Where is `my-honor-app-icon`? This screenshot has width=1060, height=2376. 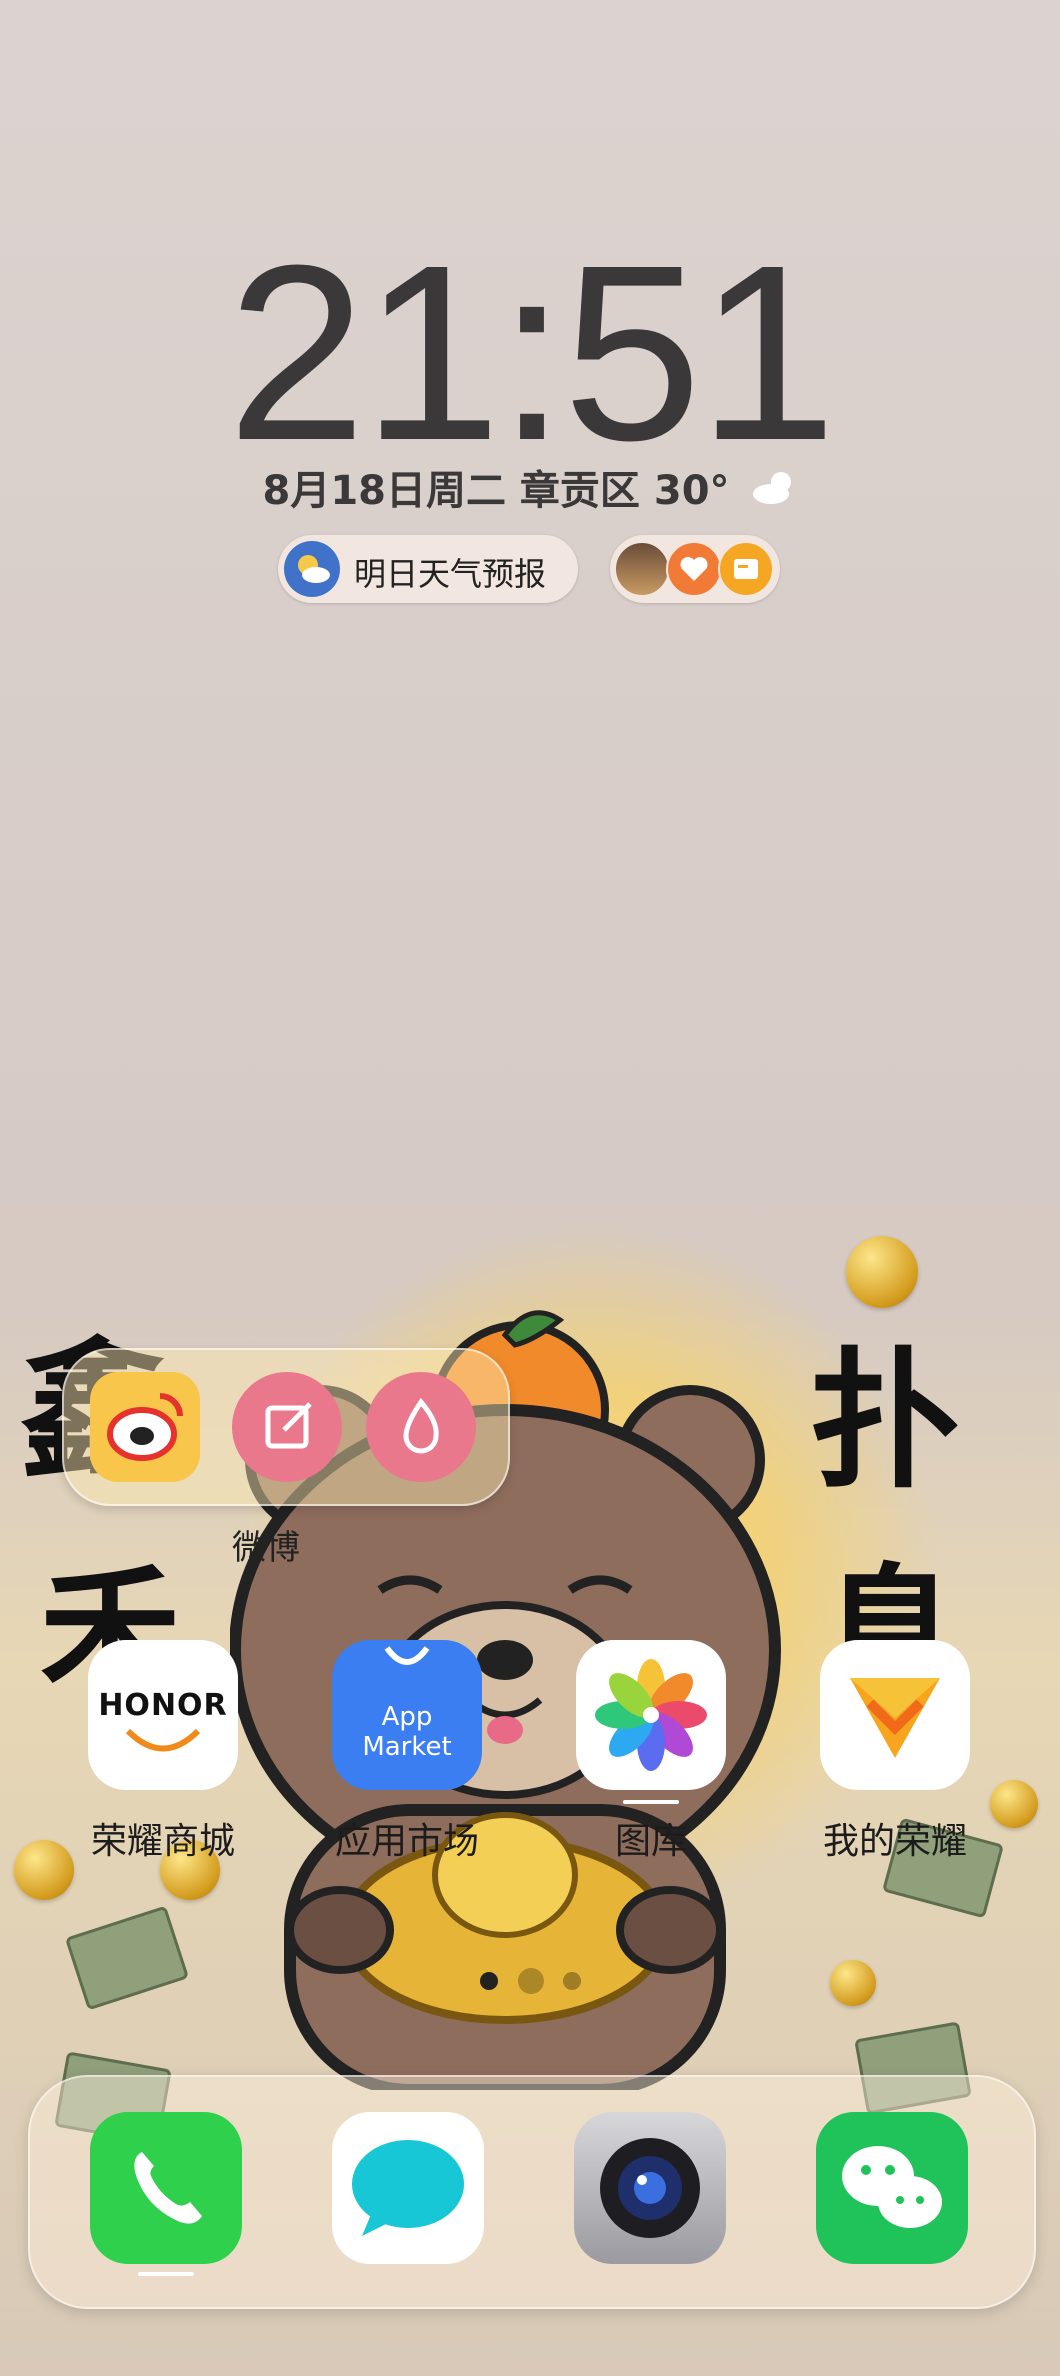
my-honor-app-icon is located at coordinates (895, 1715).